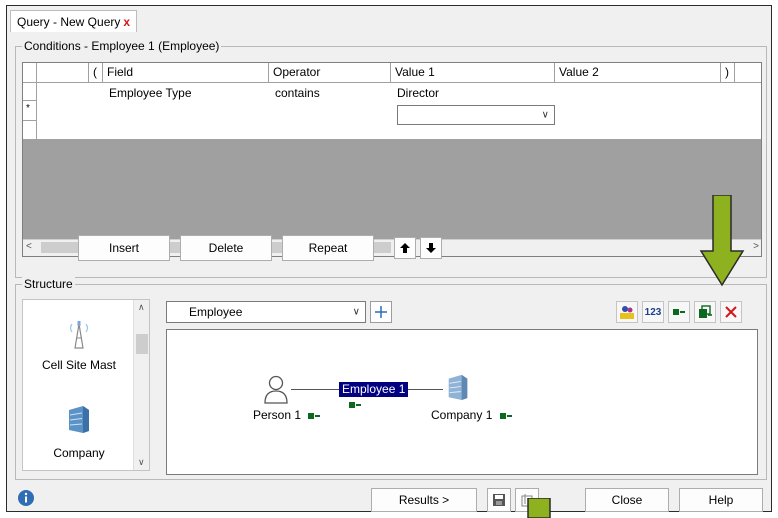 Image resolution: width=778 pixels, height=518 pixels. Describe the element at coordinates (627, 500) in the screenshot. I see `close-button: Close` at that location.